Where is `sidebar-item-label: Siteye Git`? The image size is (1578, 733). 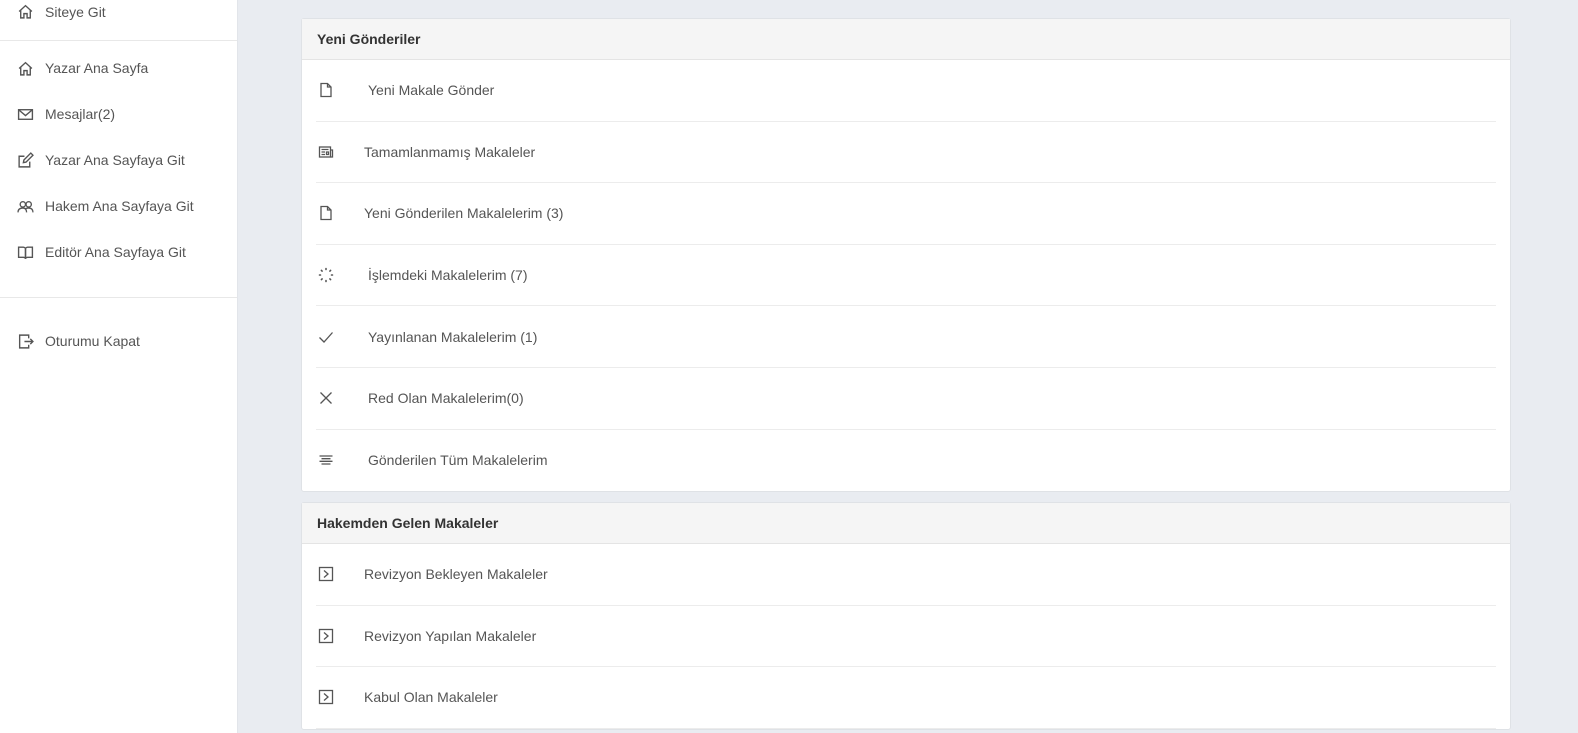 sidebar-item-label: Siteye Git is located at coordinates (75, 11).